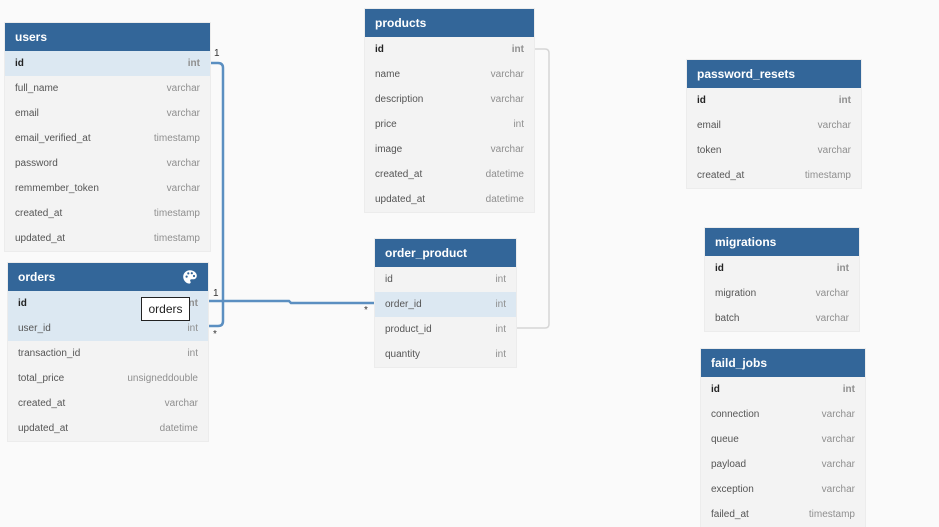 The height and width of the screenshot is (527, 939). What do you see at coordinates (782, 242) in the screenshot?
I see `table-header: migrations` at bounding box center [782, 242].